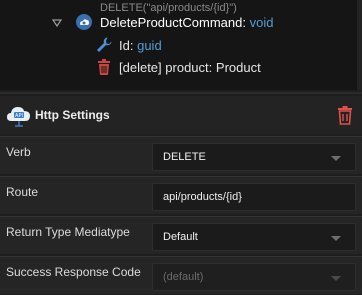 The image size is (362, 295). I want to click on route-value: api/products/{id}, so click(202, 197).